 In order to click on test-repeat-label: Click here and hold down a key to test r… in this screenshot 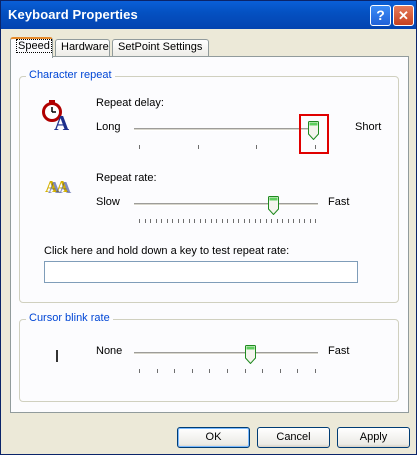, I will do `click(167, 251)`.